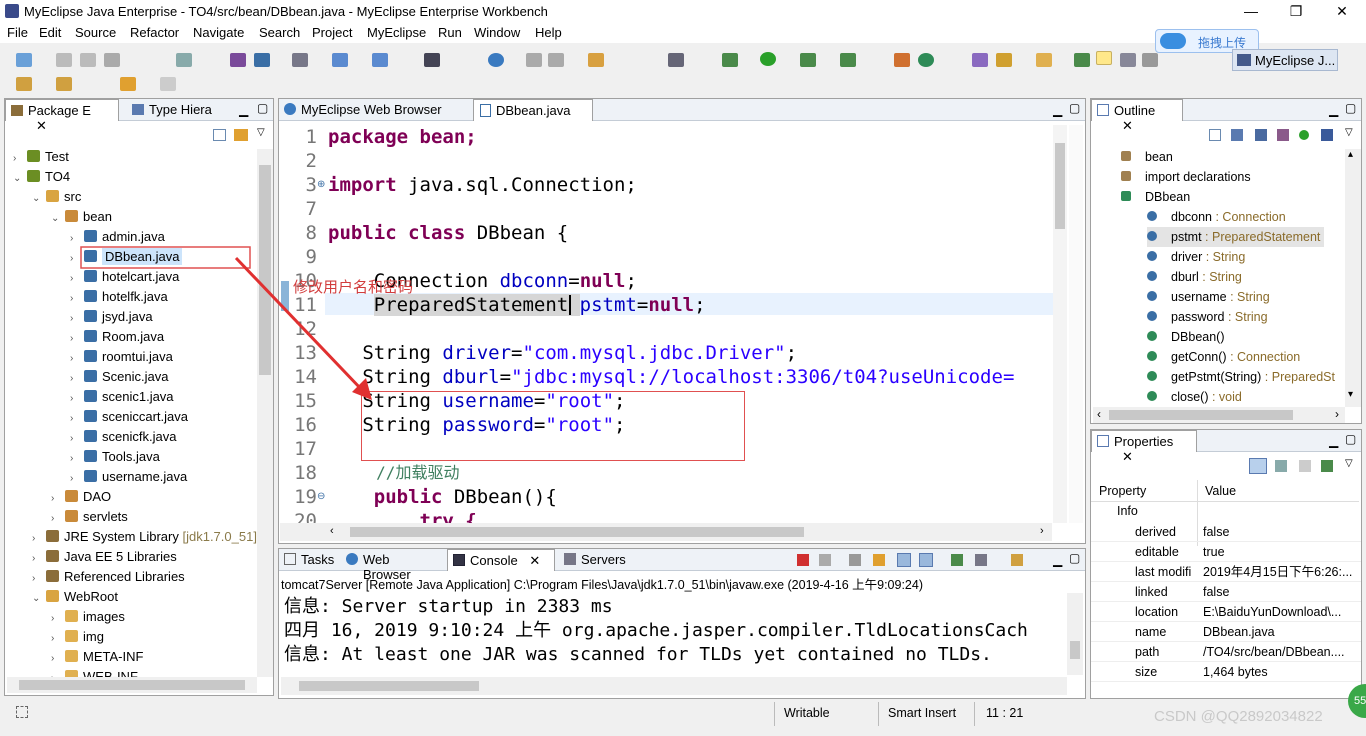 The width and height of the screenshot is (1366, 736). What do you see at coordinates (1350, 154) in the screenshot?
I see `scroll-up-icon: ▴` at bounding box center [1350, 154].